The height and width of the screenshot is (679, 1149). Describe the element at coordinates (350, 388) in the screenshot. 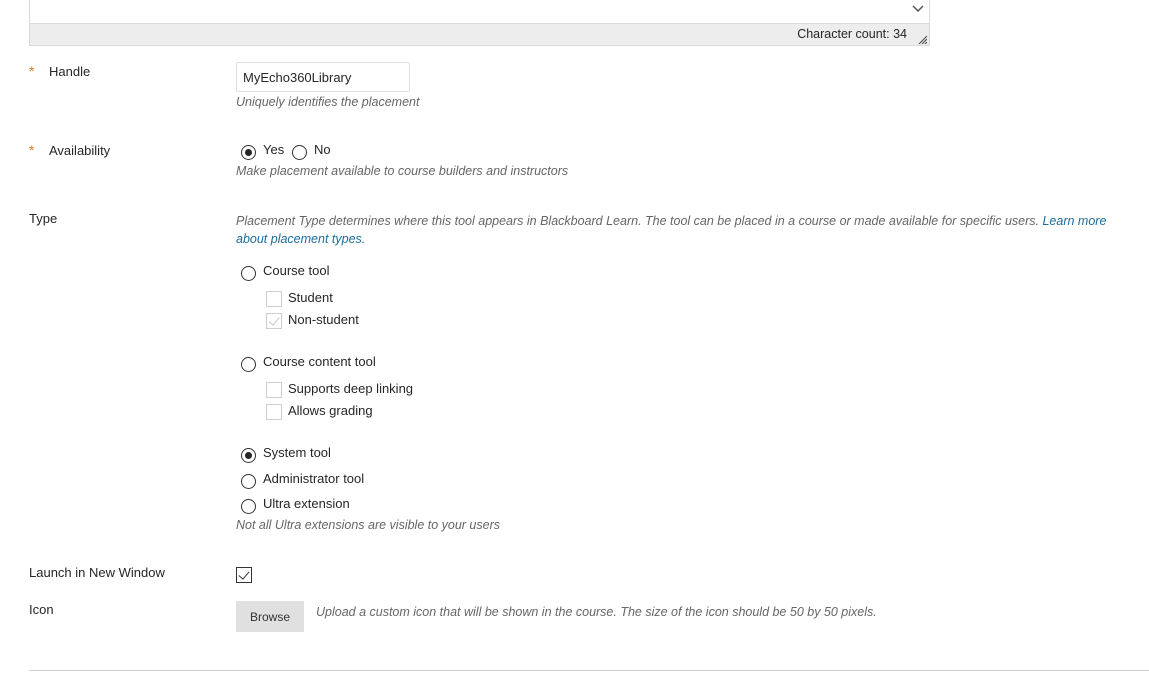

I see `supports-deep-linking-label: Supports deep linking` at that location.